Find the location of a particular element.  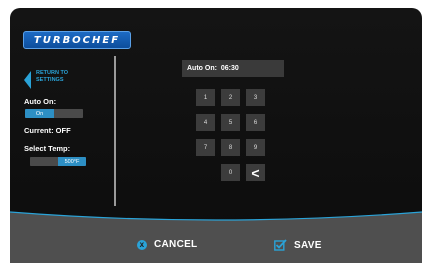

key-2: 2 is located at coordinates (230, 97).